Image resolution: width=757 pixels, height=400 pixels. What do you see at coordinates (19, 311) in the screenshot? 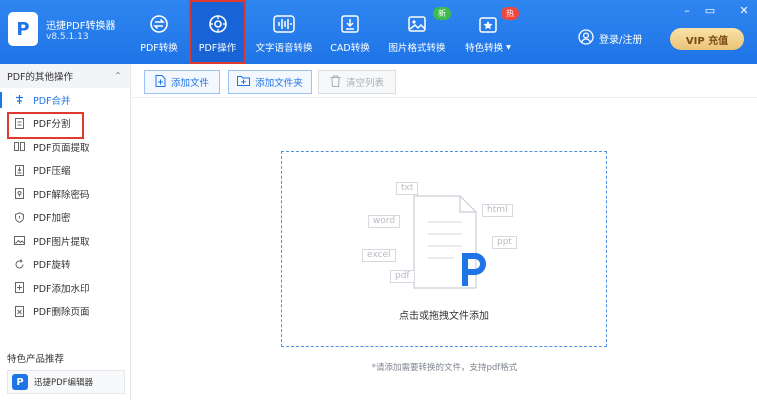
I see `delete-page-icon` at bounding box center [19, 311].